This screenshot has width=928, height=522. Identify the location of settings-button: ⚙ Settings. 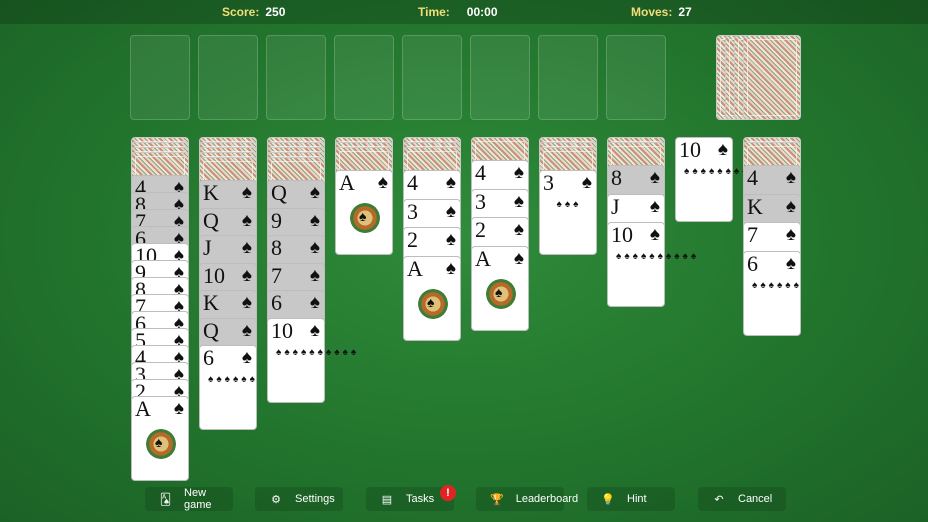
(299, 499).